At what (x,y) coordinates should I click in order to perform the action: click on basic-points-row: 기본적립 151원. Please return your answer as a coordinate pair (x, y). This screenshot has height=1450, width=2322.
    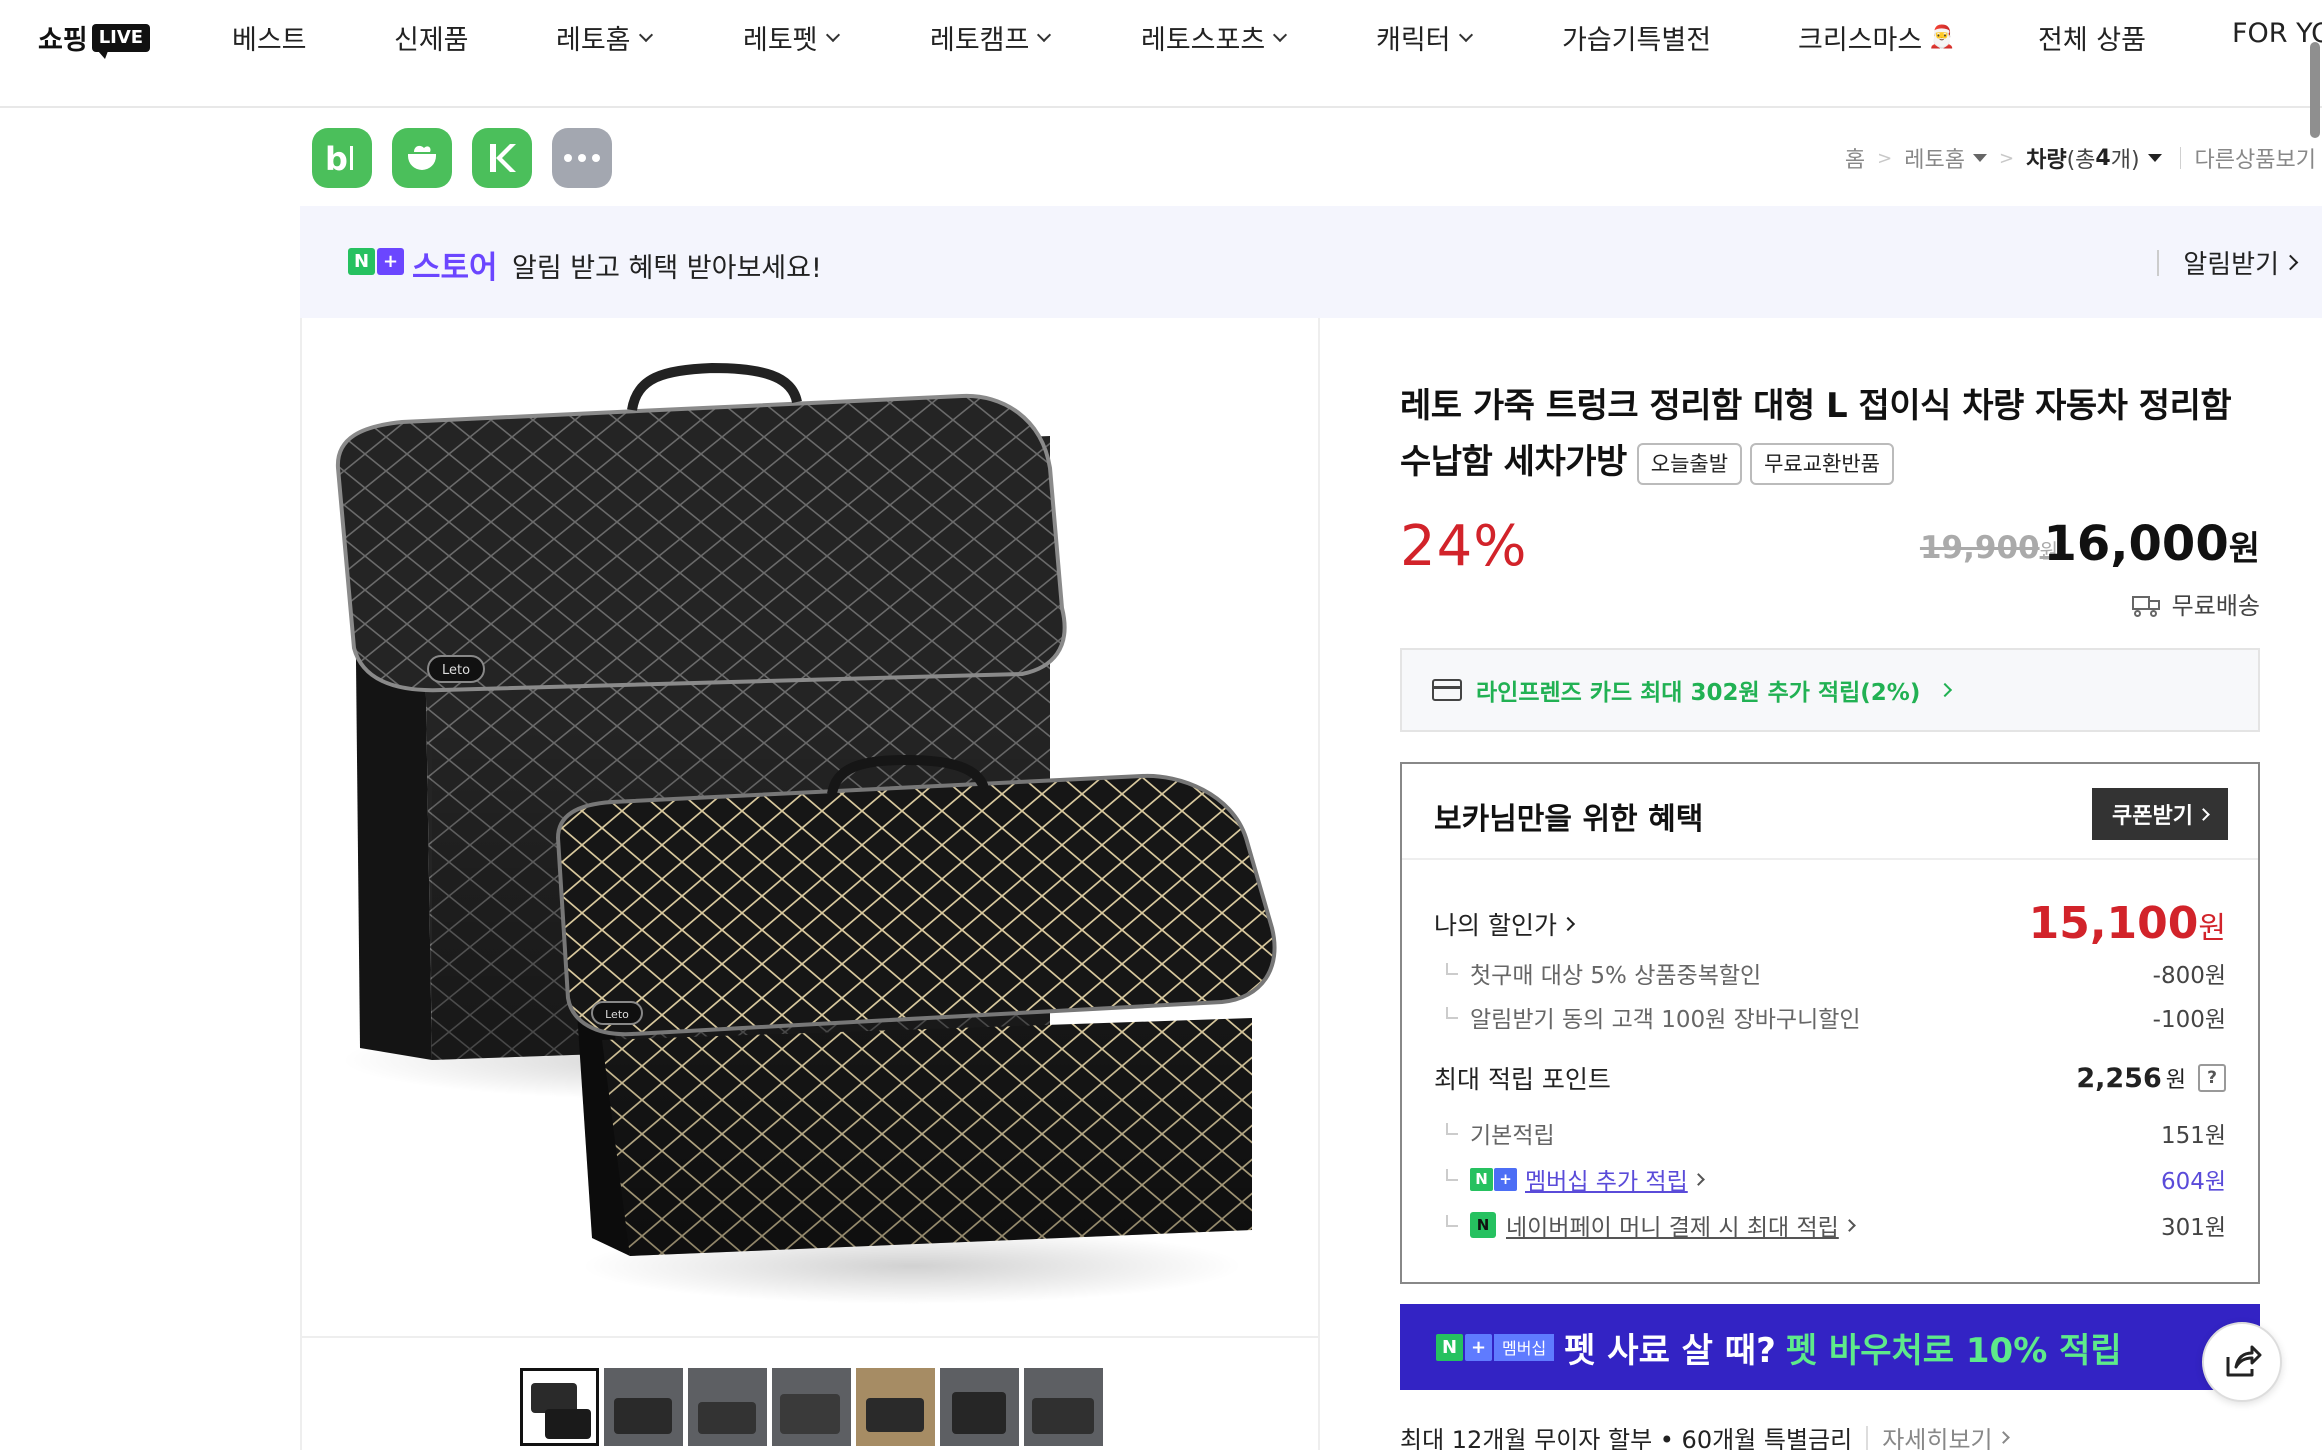
    Looking at the image, I should click on (1830, 1133).